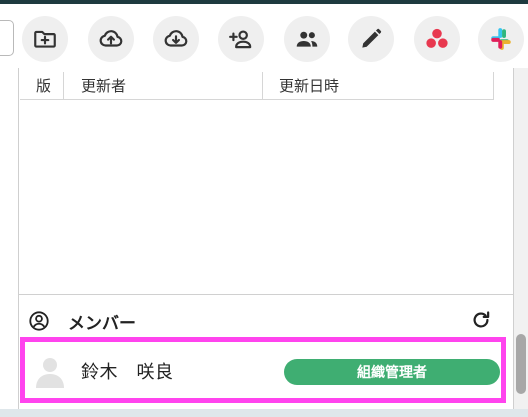 This screenshot has width=528, height=417. I want to click on download-button, so click(176, 39).